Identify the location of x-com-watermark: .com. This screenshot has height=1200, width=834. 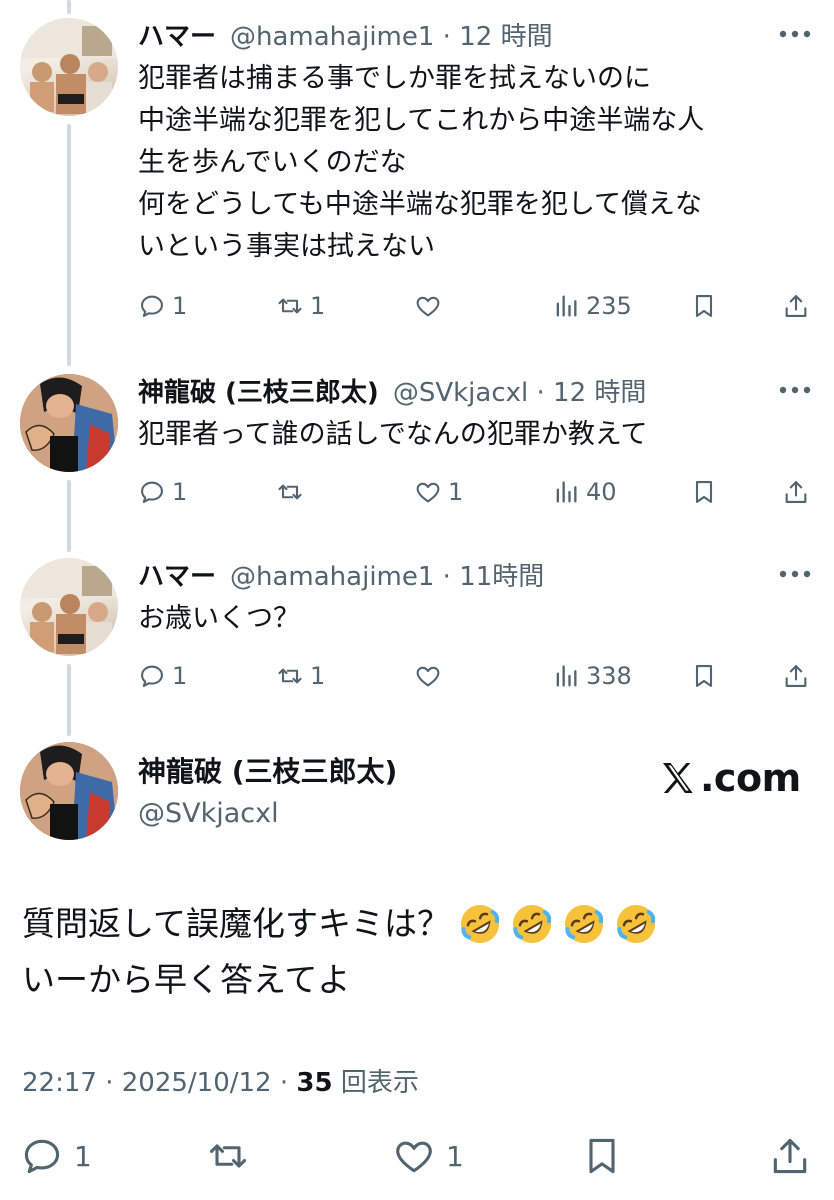
(729, 778).